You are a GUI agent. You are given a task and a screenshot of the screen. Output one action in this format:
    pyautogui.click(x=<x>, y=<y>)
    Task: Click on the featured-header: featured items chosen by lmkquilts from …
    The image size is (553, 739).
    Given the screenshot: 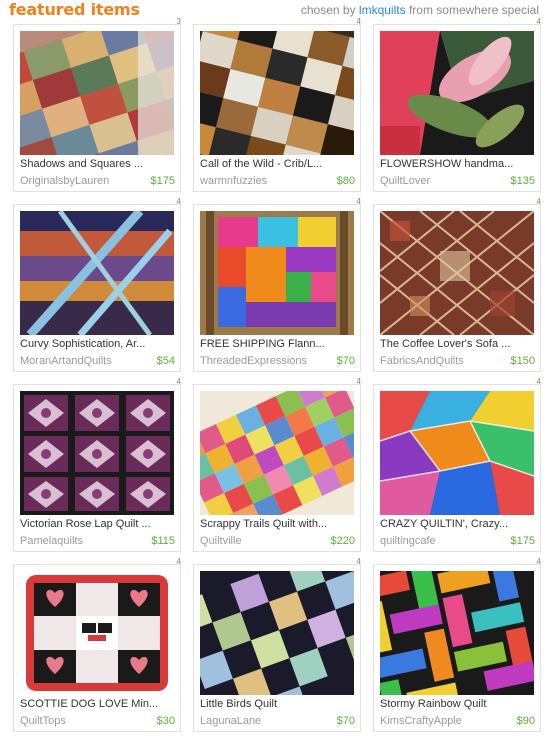 What is the action you would take?
    pyautogui.click(x=276, y=11)
    